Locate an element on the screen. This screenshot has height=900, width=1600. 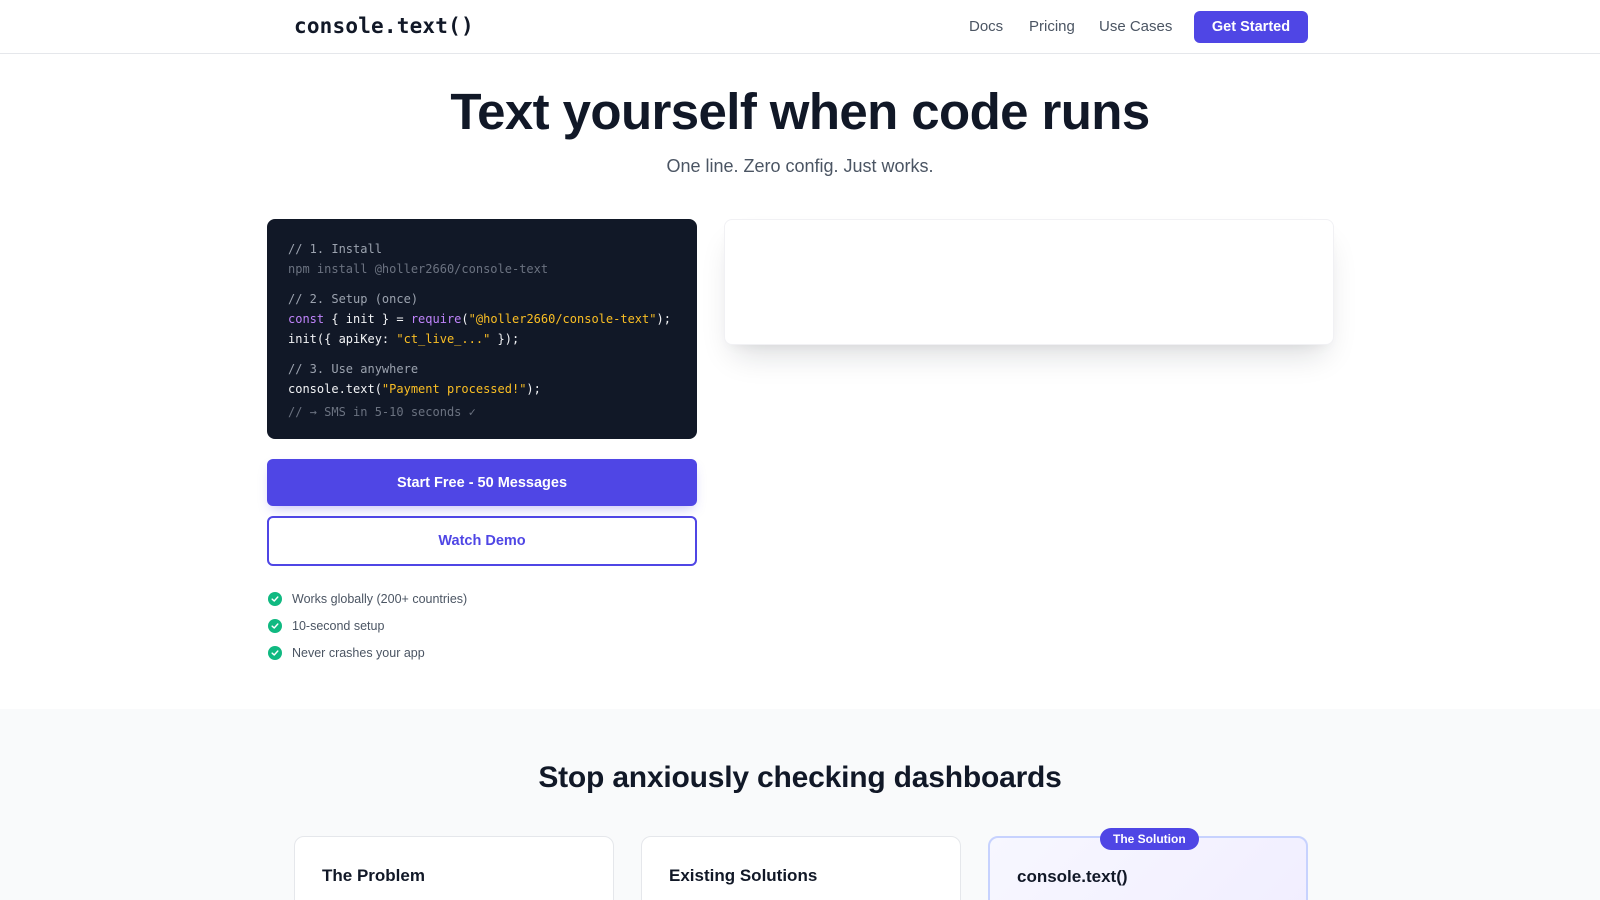
nav-link-use-cases: Use Cases is located at coordinates (1135, 26).